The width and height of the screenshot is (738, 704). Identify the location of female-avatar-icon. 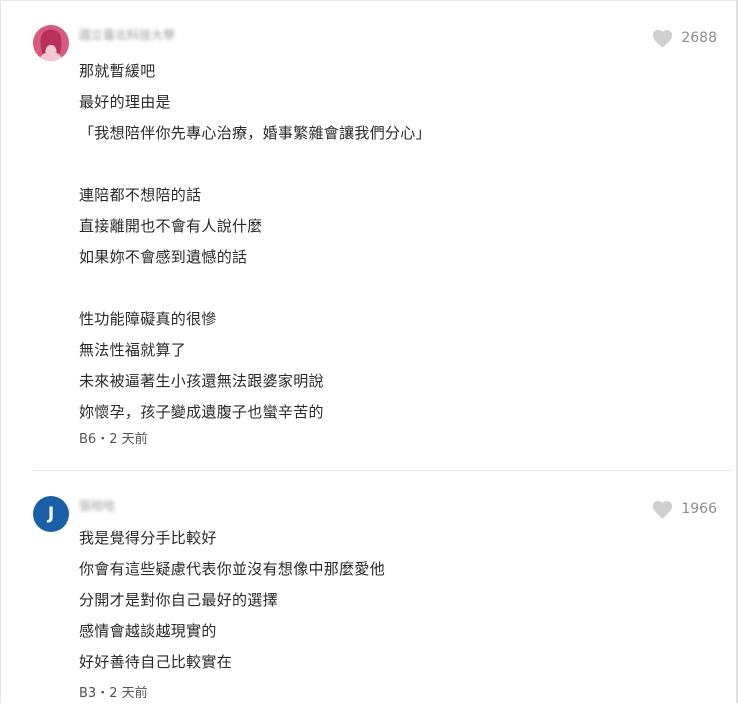
(51, 43).